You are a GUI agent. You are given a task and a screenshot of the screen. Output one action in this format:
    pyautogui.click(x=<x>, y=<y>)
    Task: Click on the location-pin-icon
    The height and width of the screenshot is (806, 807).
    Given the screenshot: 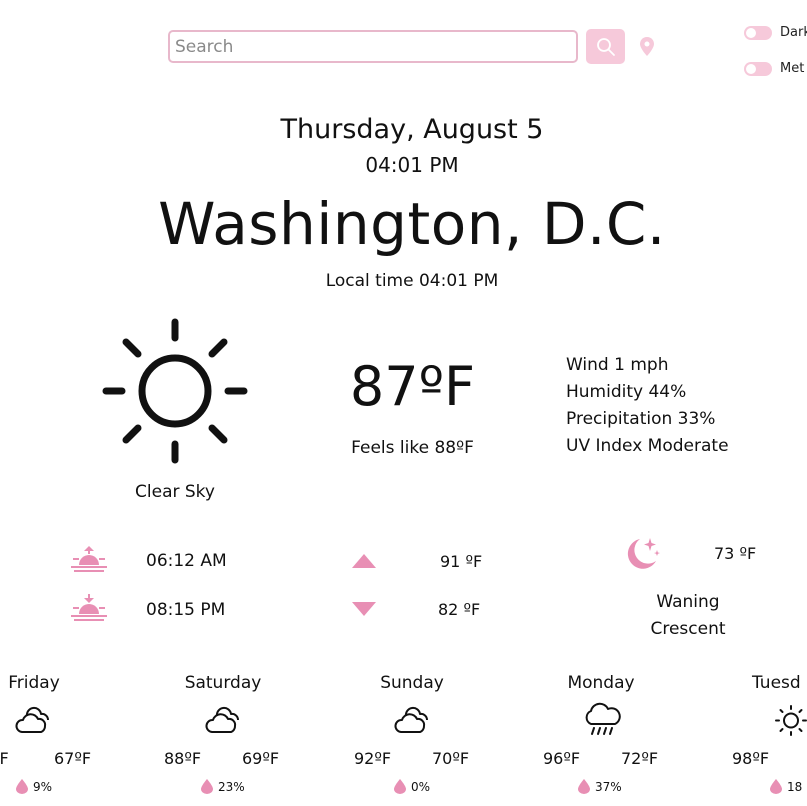 What is the action you would take?
    pyautogui.click(x=647, y=47)
    